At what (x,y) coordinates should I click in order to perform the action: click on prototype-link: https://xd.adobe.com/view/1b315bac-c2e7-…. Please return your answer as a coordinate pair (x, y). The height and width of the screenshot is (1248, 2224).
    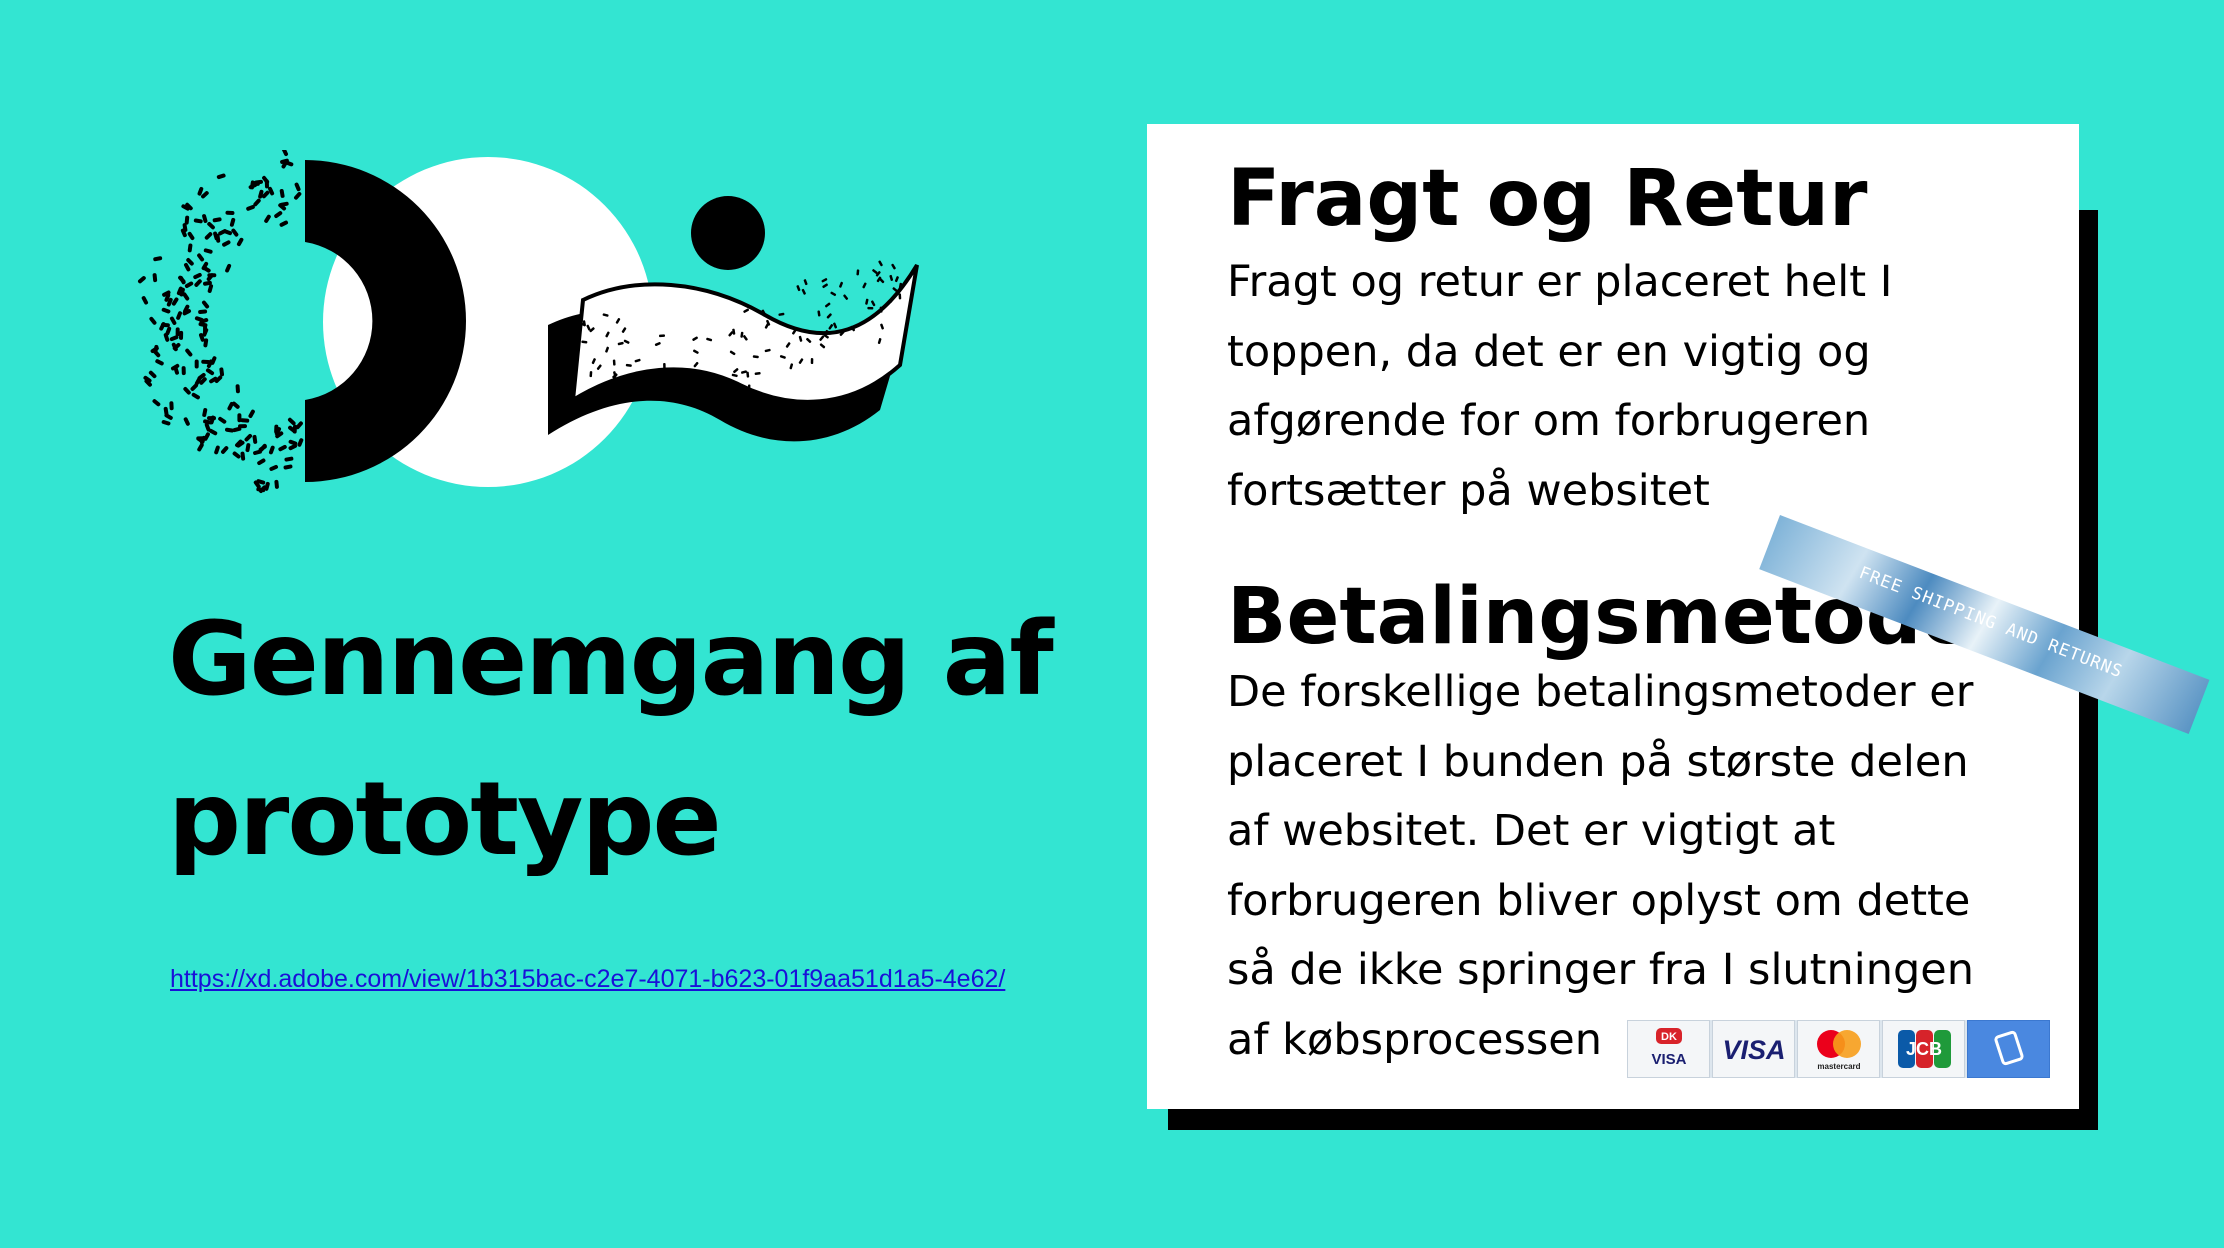
    Looking at the image, I should click on (587, 979).